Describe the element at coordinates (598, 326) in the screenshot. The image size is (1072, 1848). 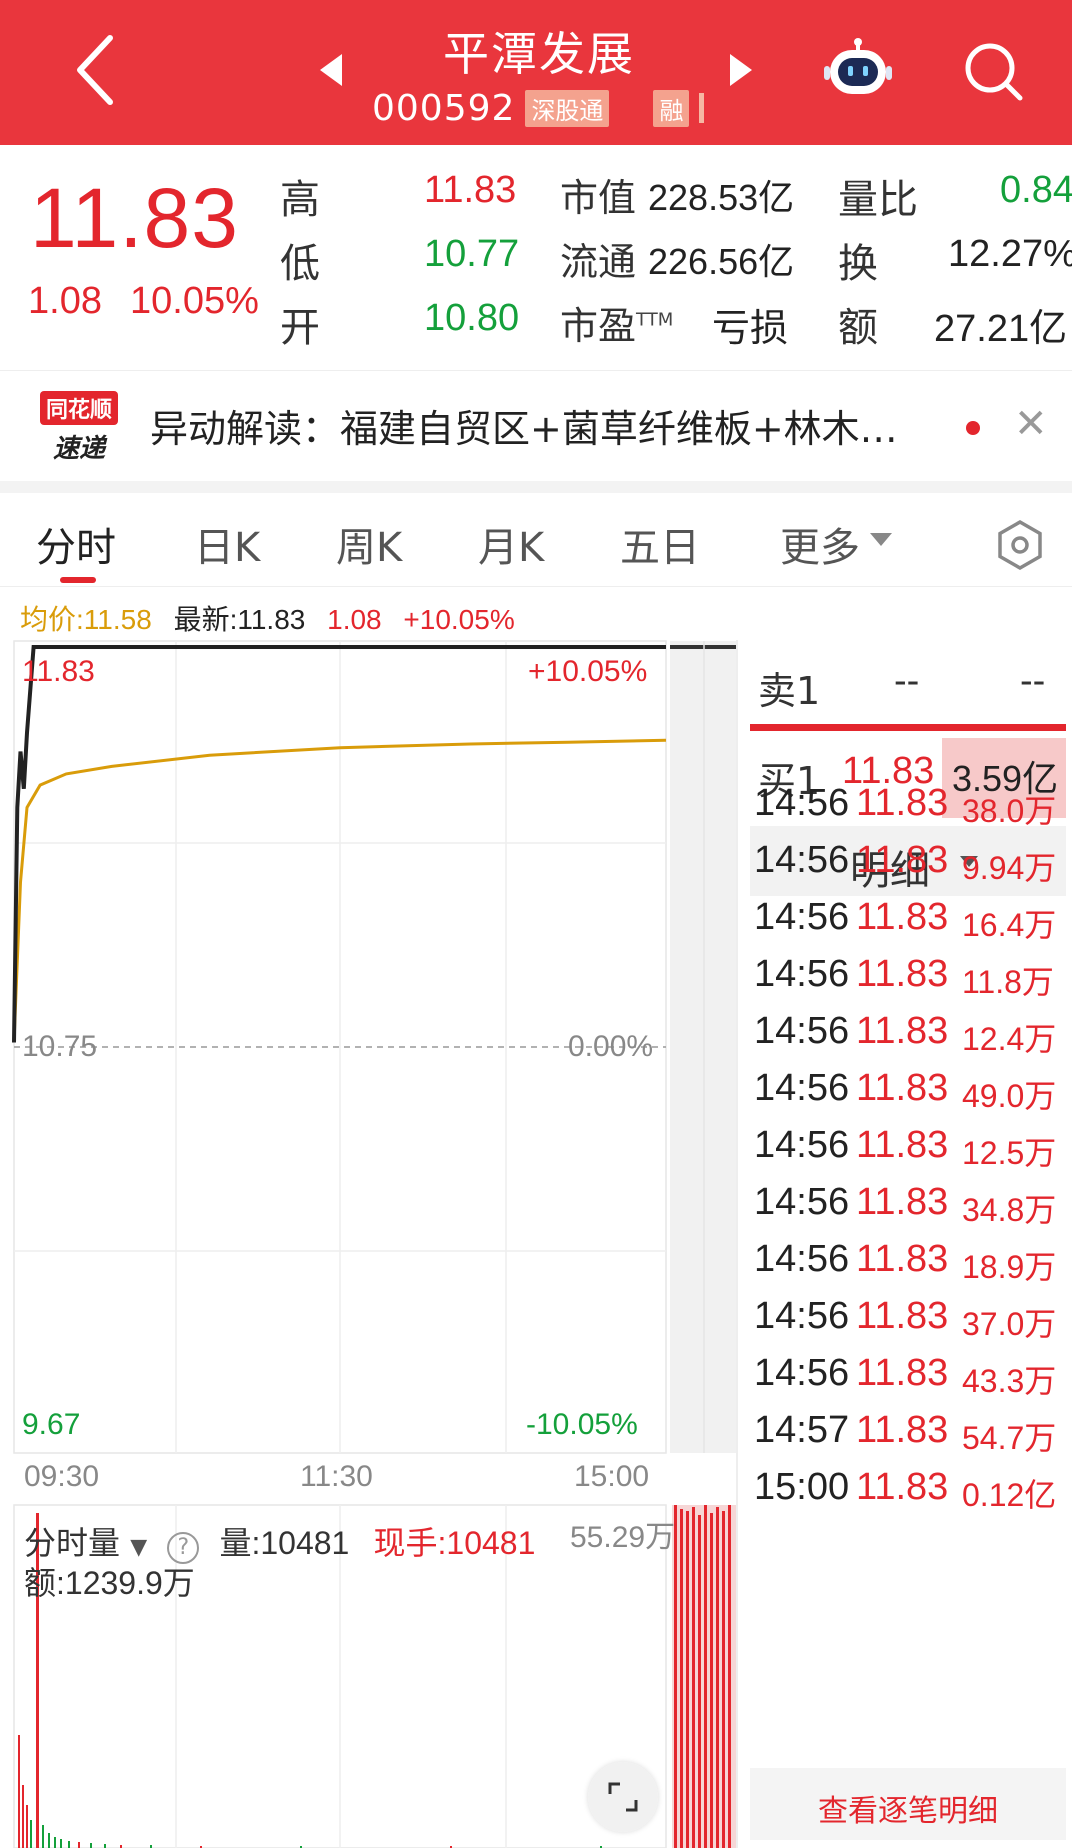
I see `pe-label-text: 市盈` at that location.